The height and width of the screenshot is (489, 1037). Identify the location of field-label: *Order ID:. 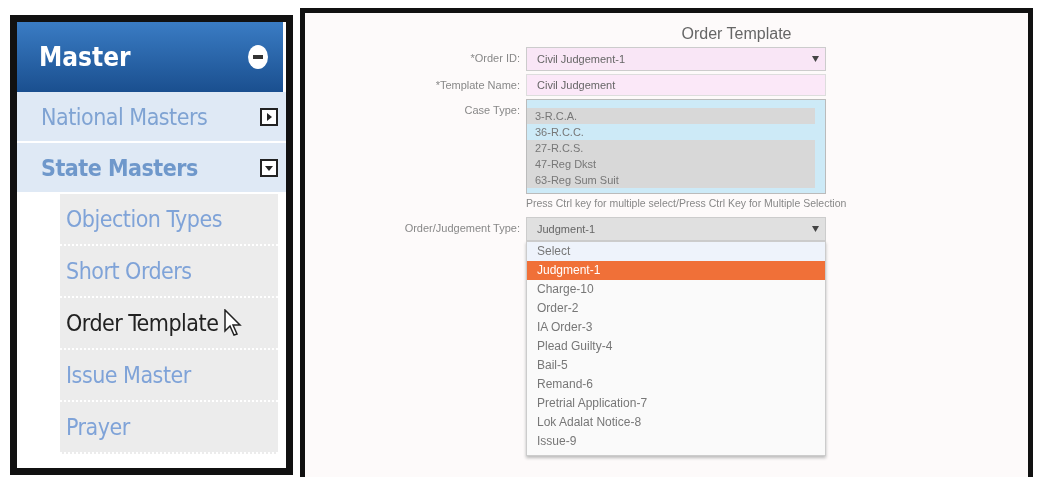
(494, 57).